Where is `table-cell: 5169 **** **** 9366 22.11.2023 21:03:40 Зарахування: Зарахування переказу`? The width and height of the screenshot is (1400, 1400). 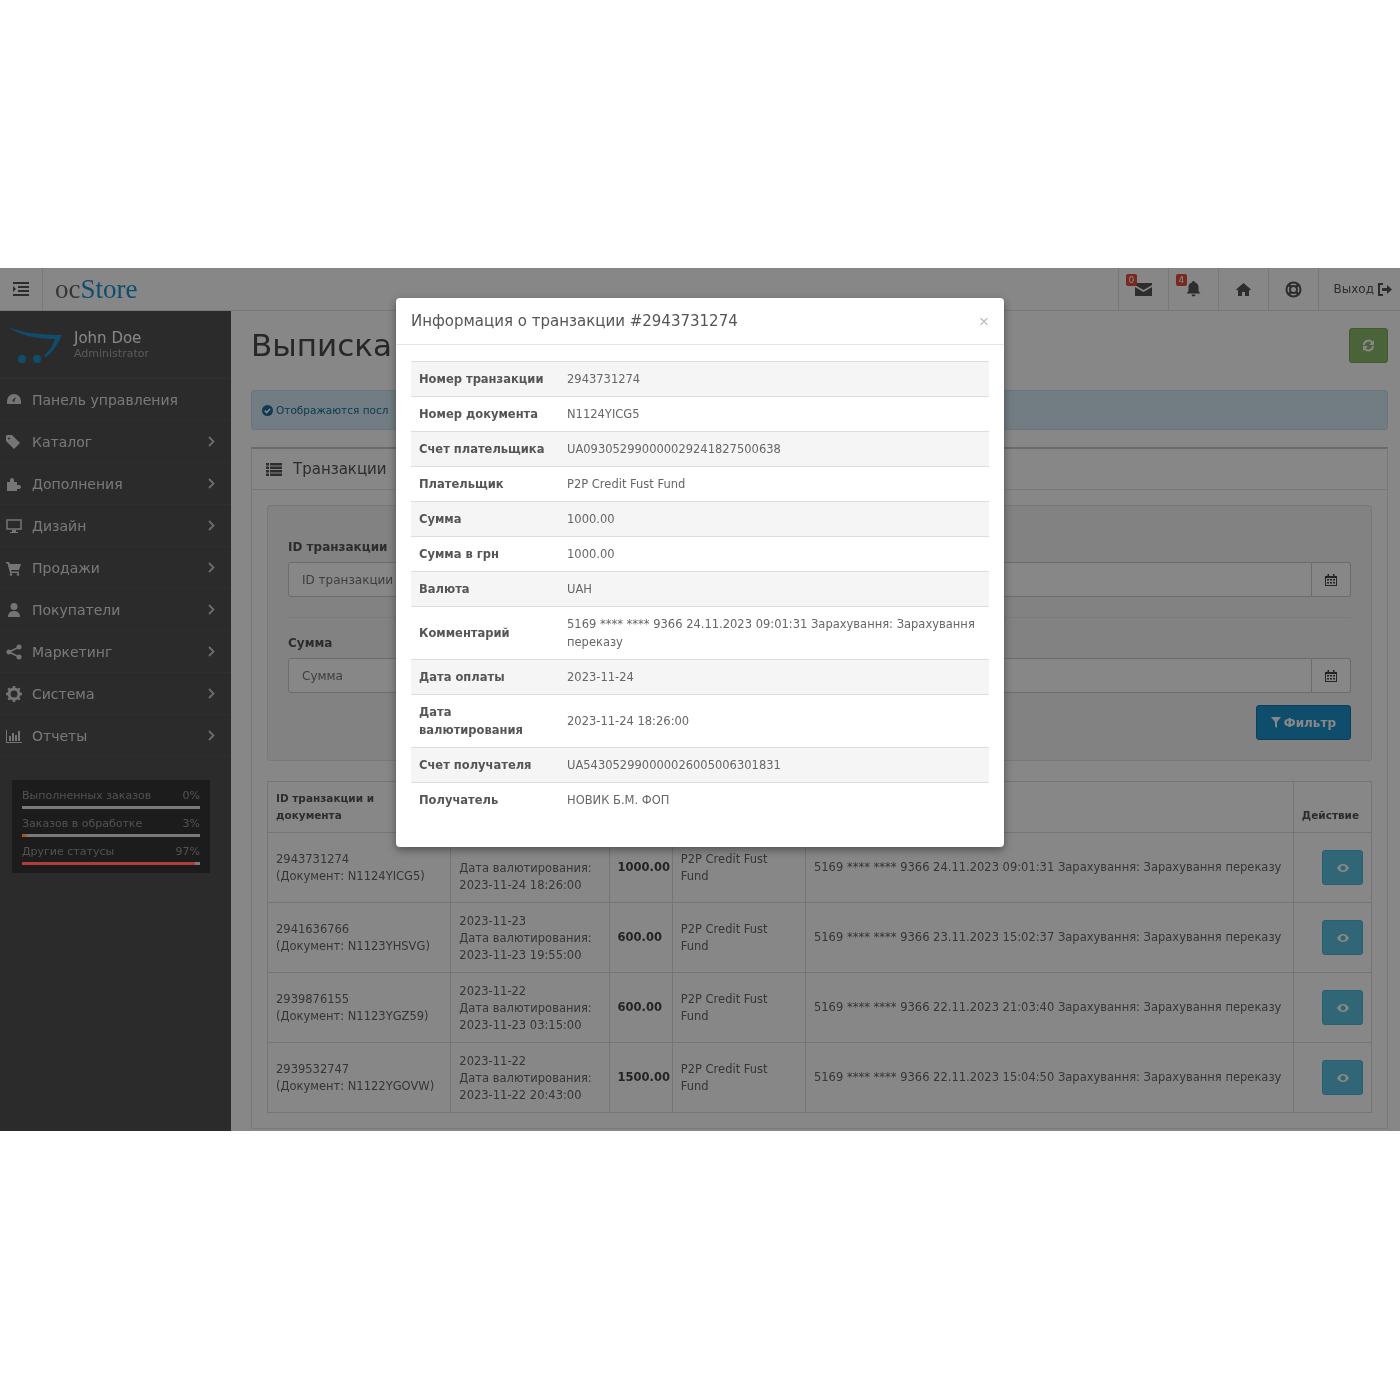 table-cell: 5169 **** **** 9366 22.11.2023 21:03:40 Зарахування: Зарахування переказу is located at coordinates (1049, 1007).